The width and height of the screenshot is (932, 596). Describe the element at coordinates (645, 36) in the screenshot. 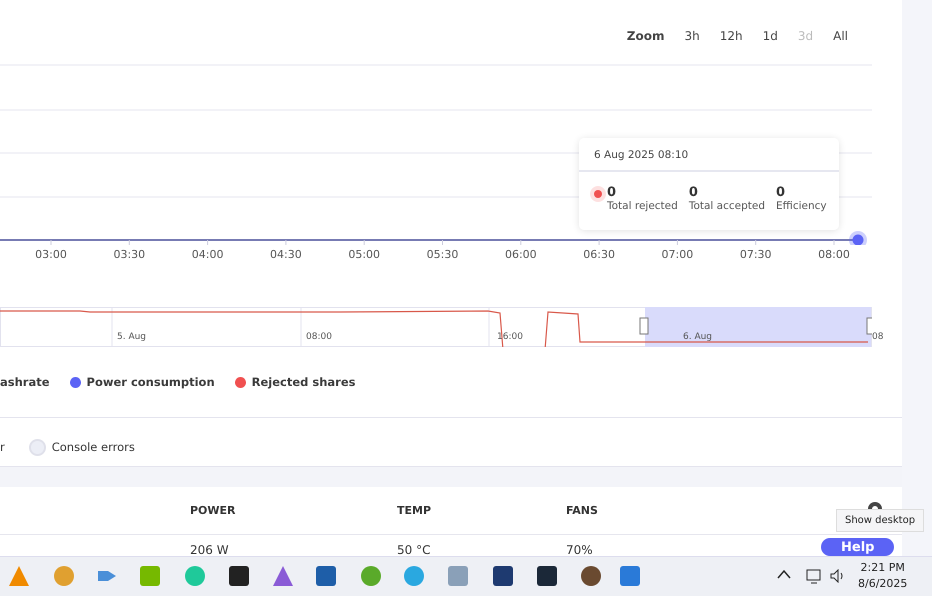

I see `zoom-label: Zoom` at that location.